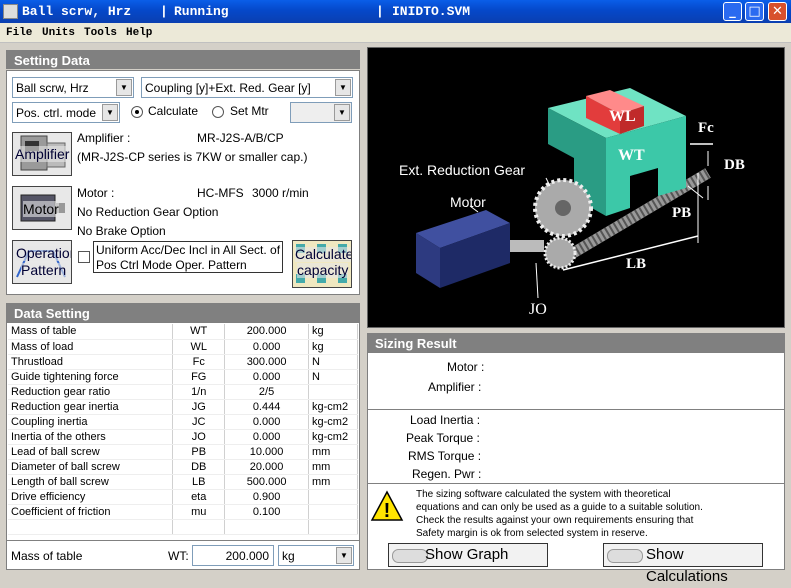 The height and width of the screenshot is (588, 791). What do you see at coordinates (249, 111) in the screenshot?
I see `set-mtr-label: Set Mtr` at bounding box center [249, 111].